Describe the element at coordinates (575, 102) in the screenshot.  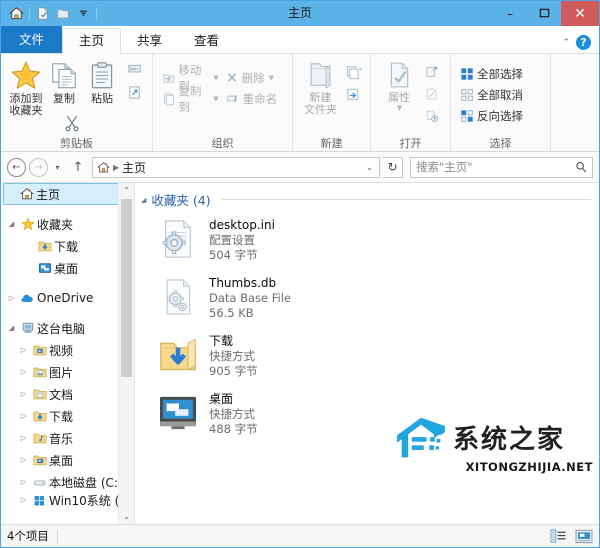
I see `ribbon-filler` at that location.